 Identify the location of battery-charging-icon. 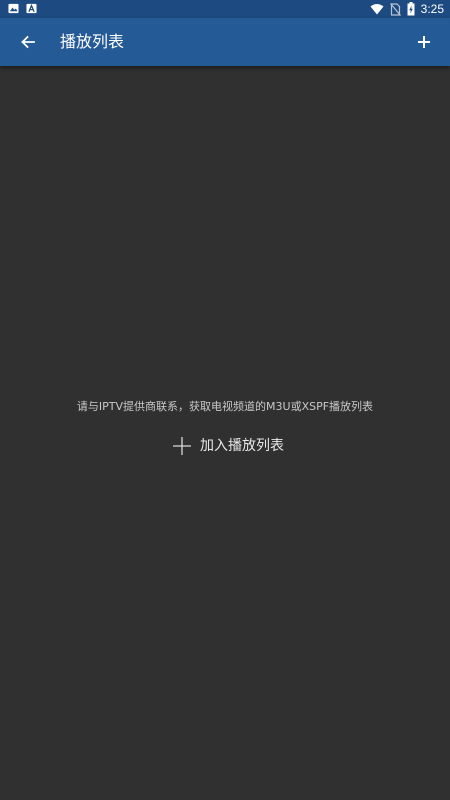
(411, 9).